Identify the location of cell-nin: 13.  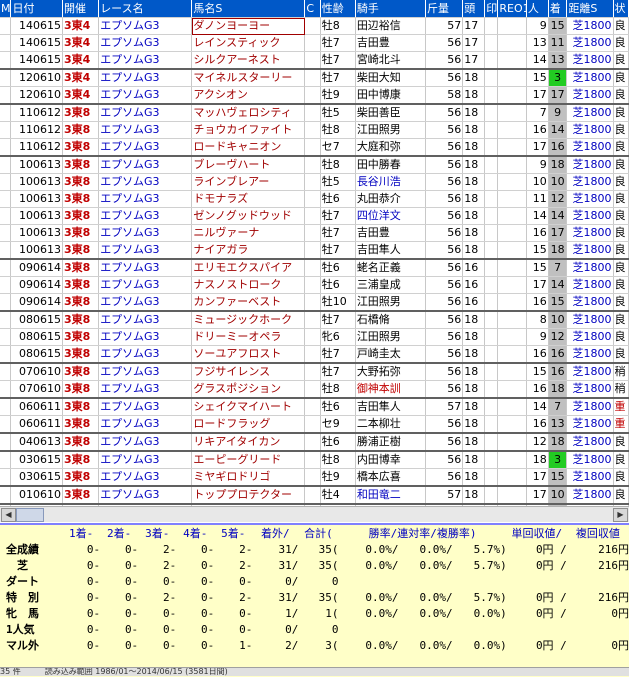
(537, 43).